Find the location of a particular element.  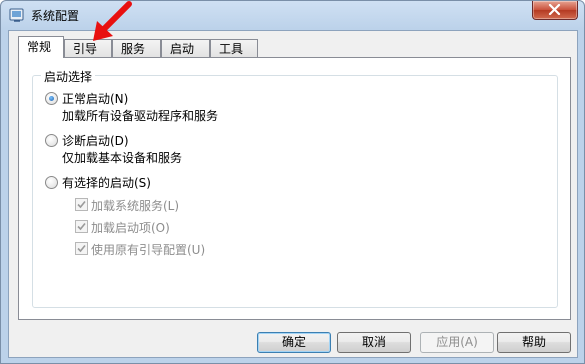

diagnostic-startup-radio is located at coordinates (51, 140).